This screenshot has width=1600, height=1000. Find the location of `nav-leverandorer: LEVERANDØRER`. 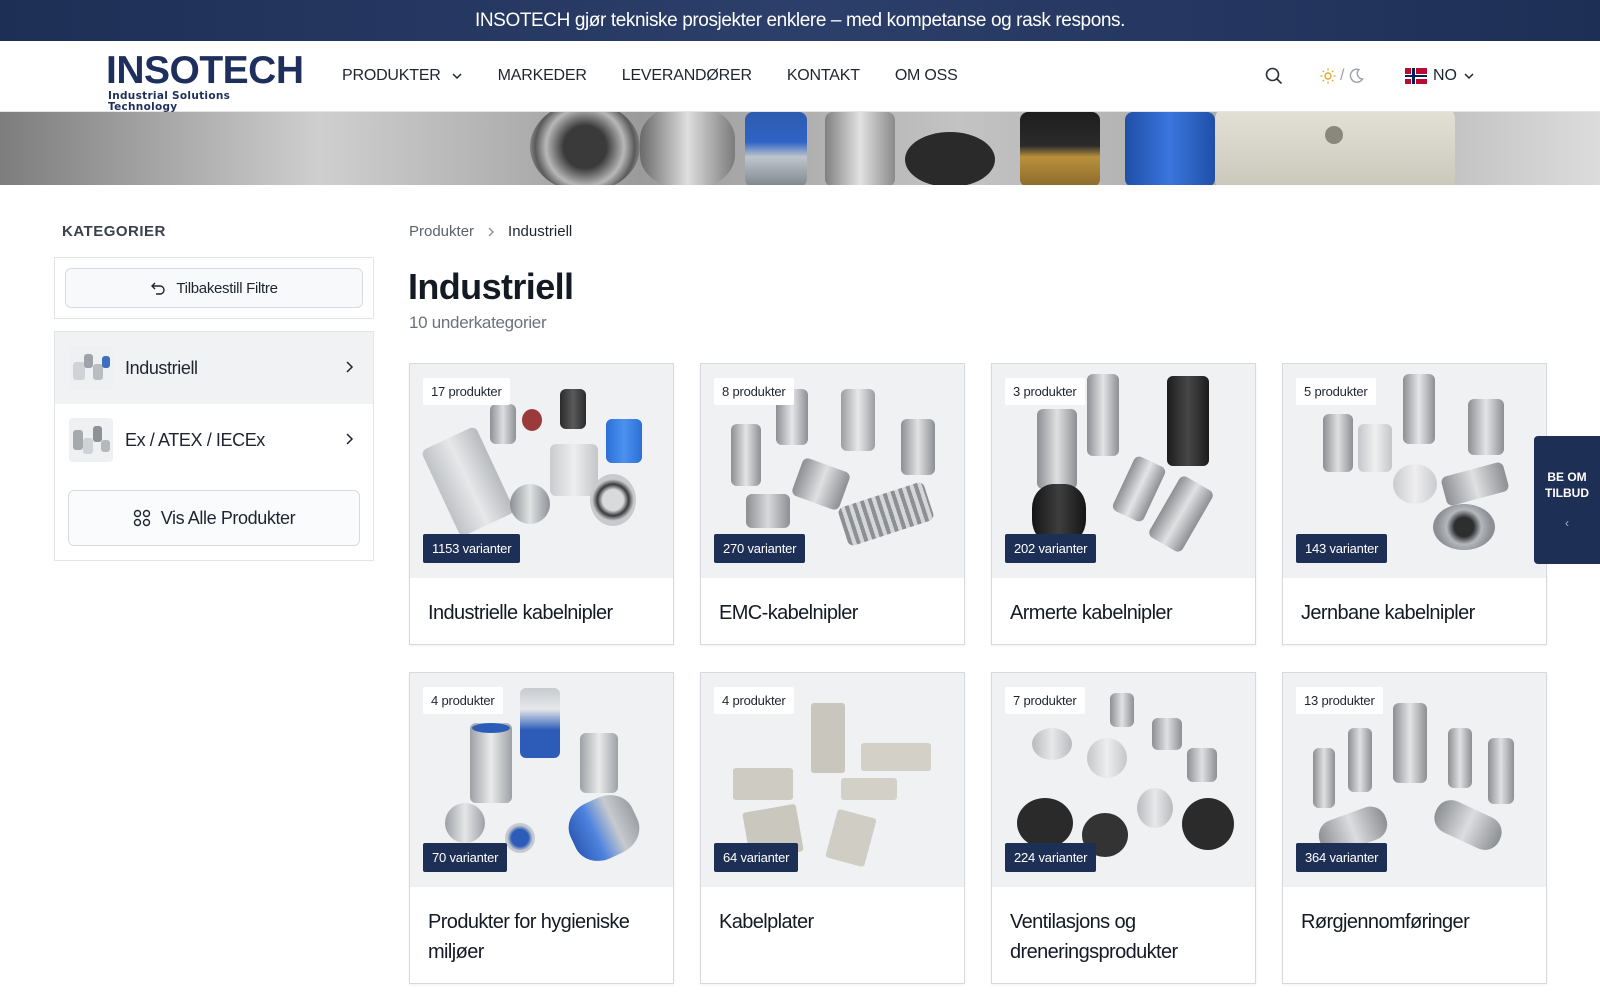

nav-leverandorer: LEVERANDØRER is located at coordinates (687, 76).